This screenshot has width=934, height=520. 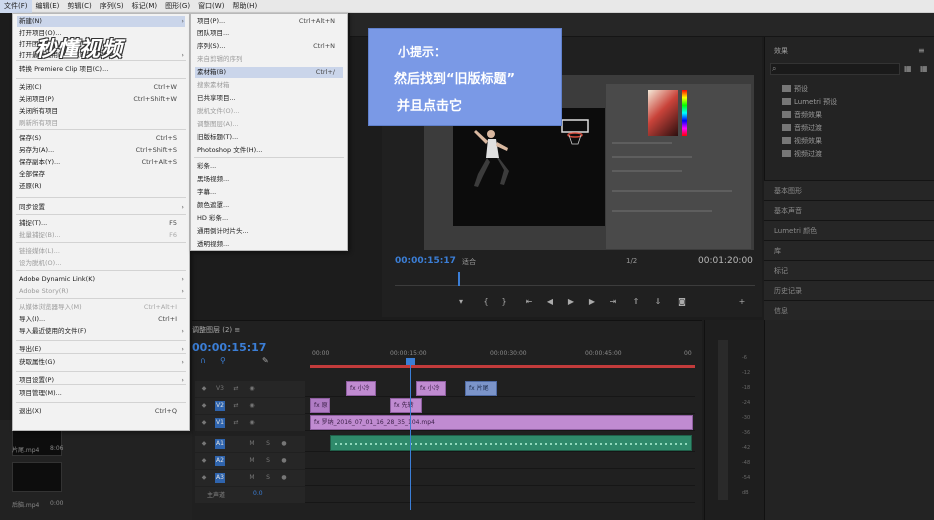 I want to click on go-to-in-icon: ⇤, so click(x=529, y=302).